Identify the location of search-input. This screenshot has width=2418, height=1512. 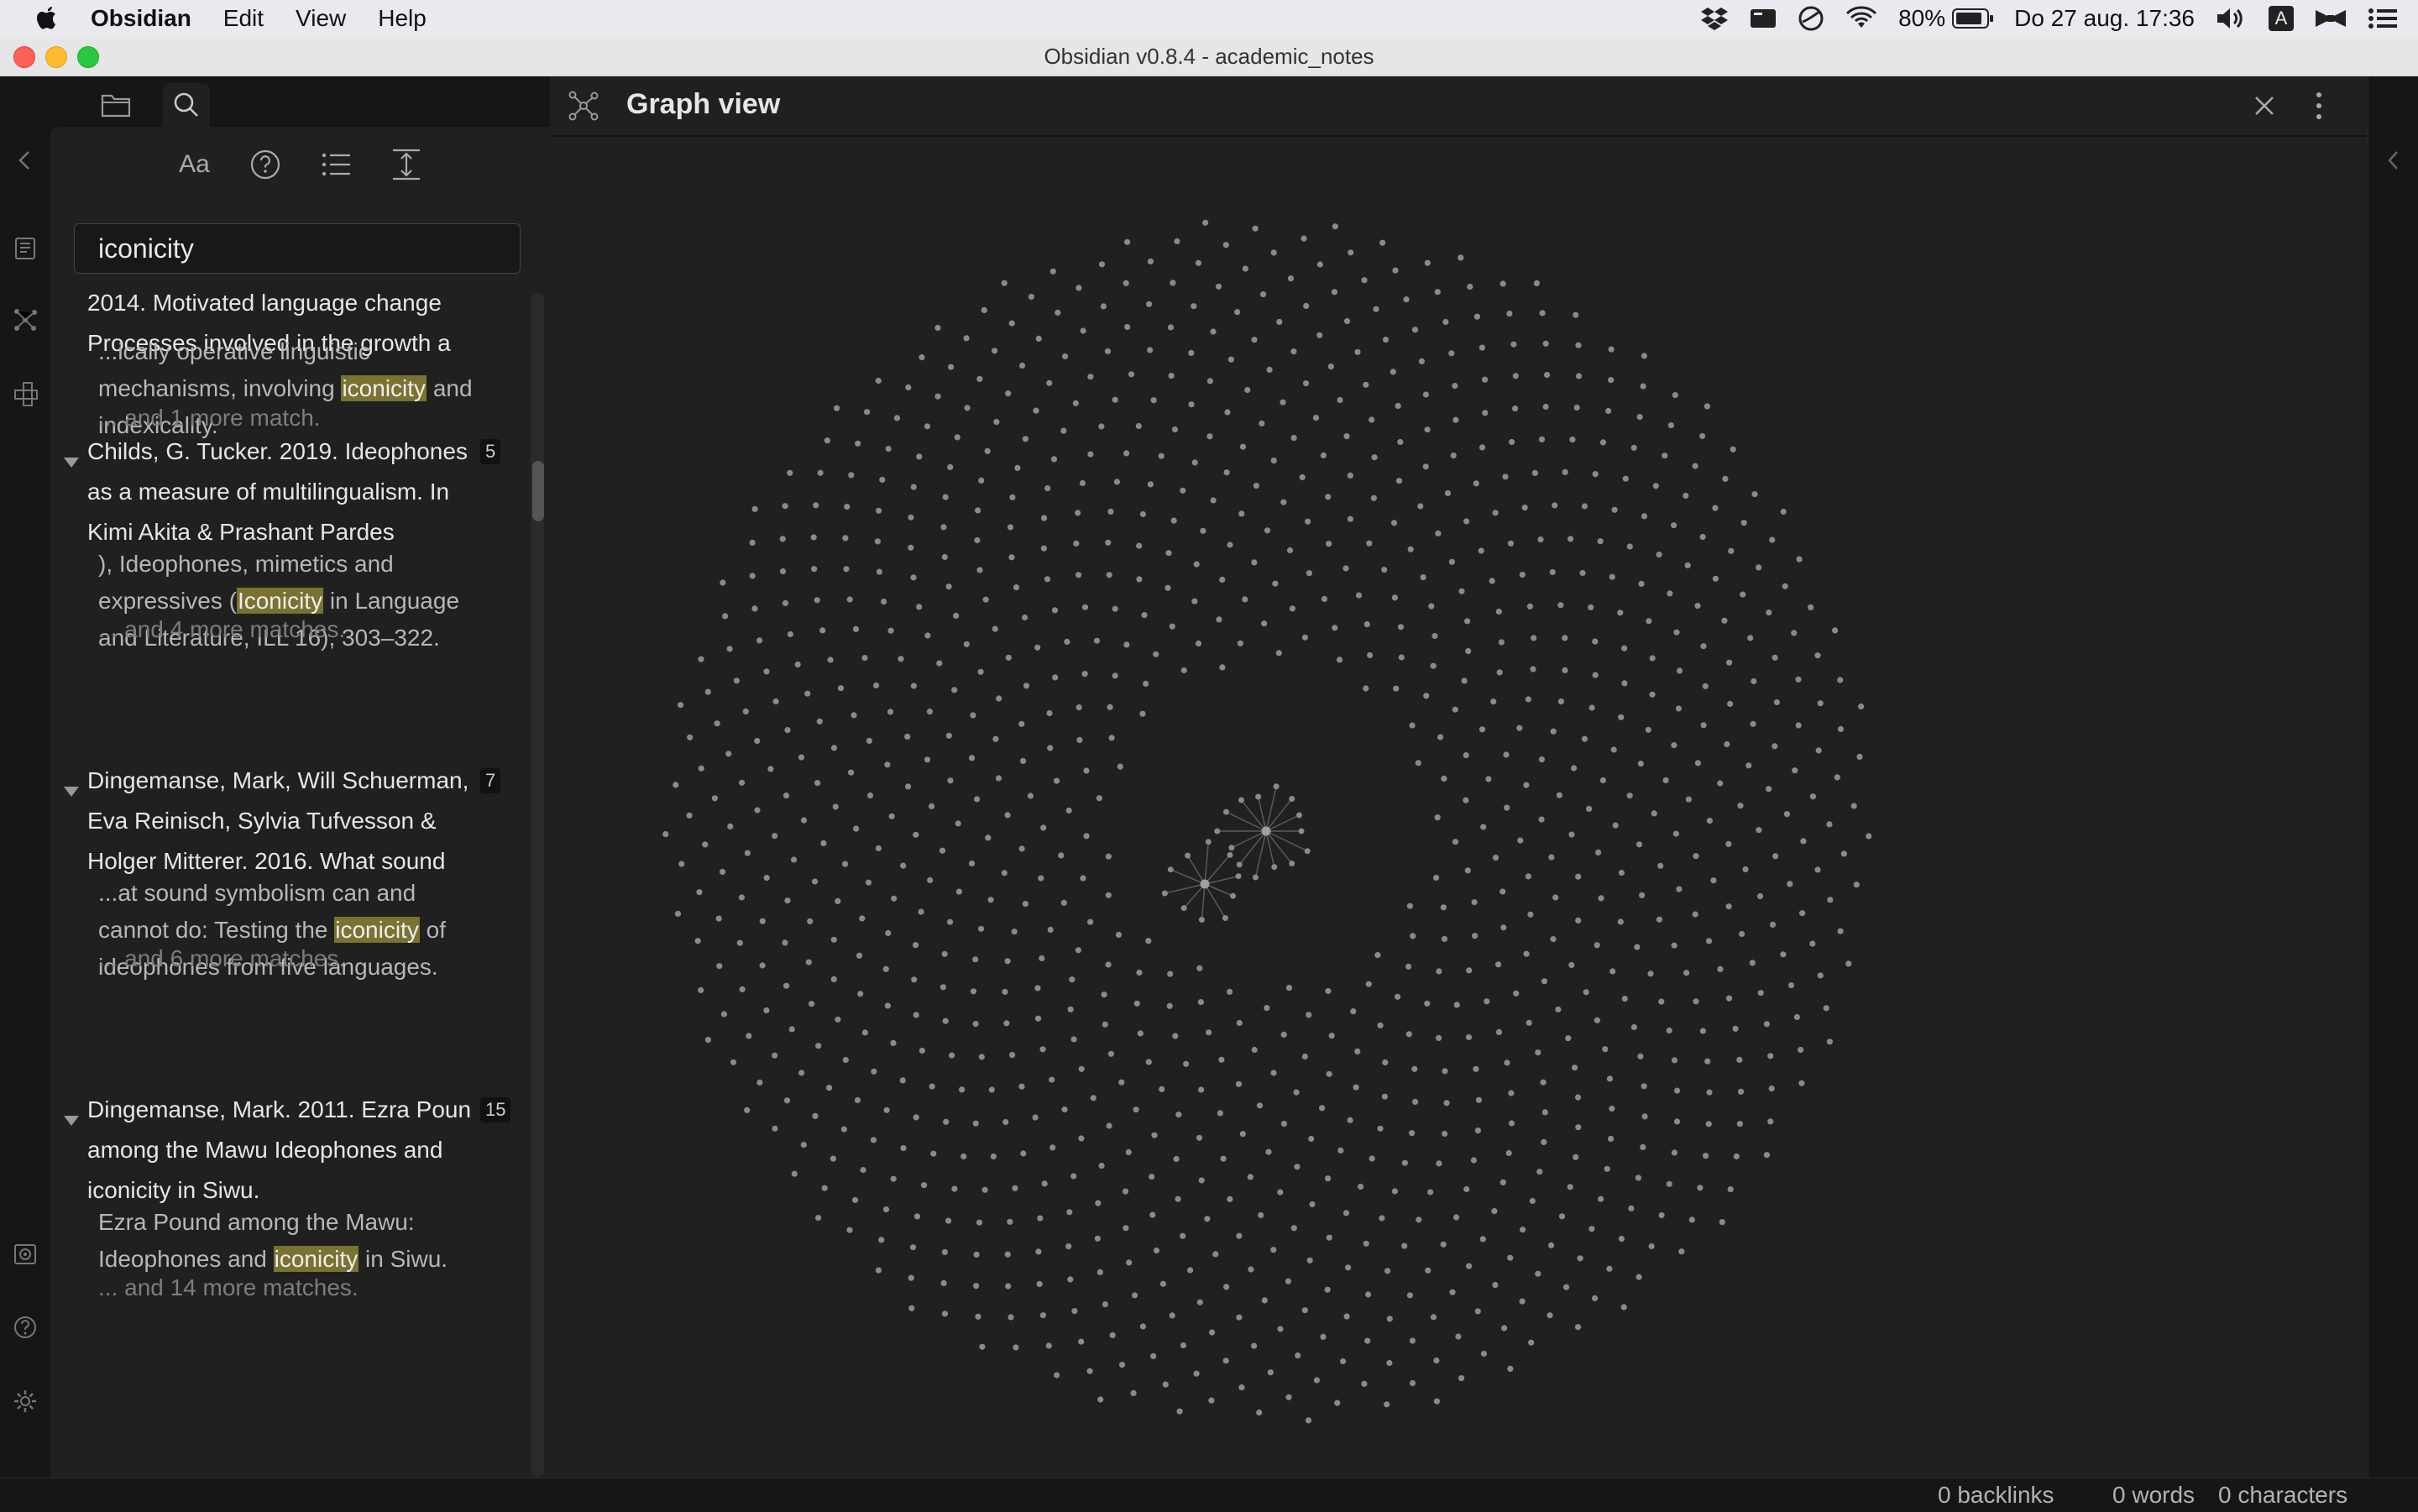
(297, 248).